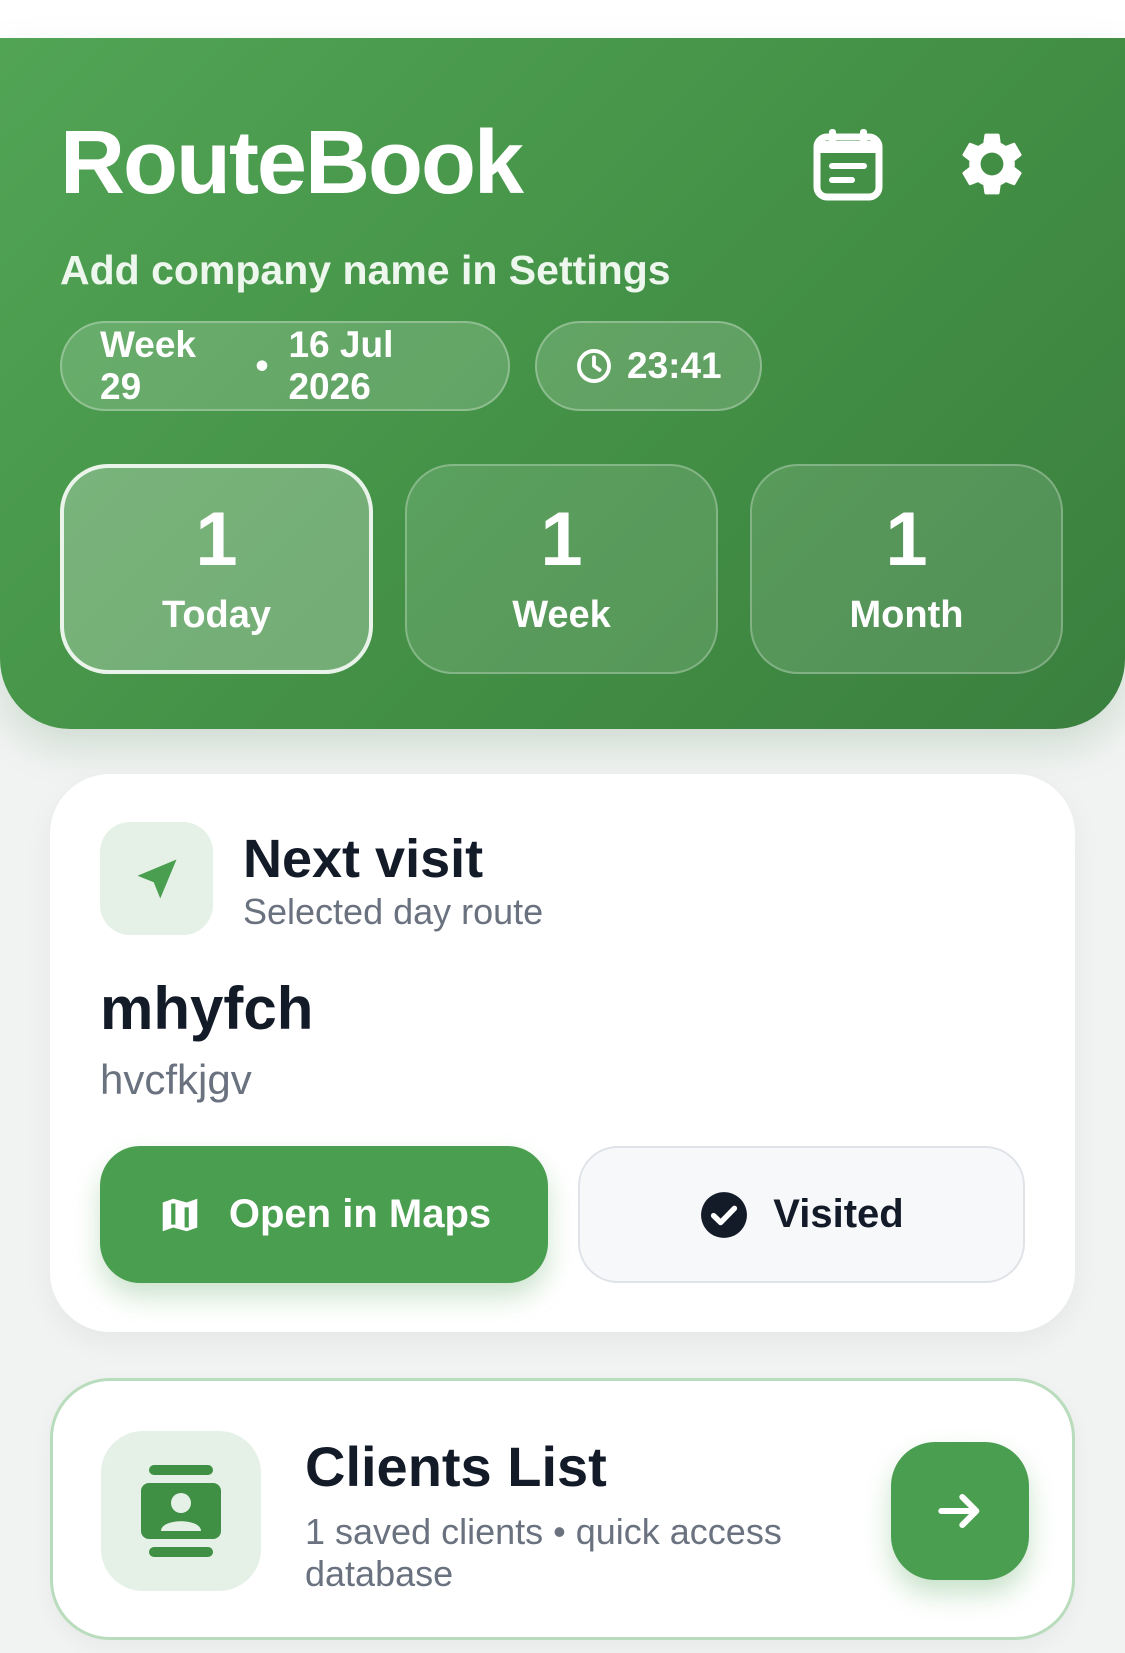  Describe the element at coordinates (148, 365) in the screenshot. I see `week-label: Week 29` at that location.